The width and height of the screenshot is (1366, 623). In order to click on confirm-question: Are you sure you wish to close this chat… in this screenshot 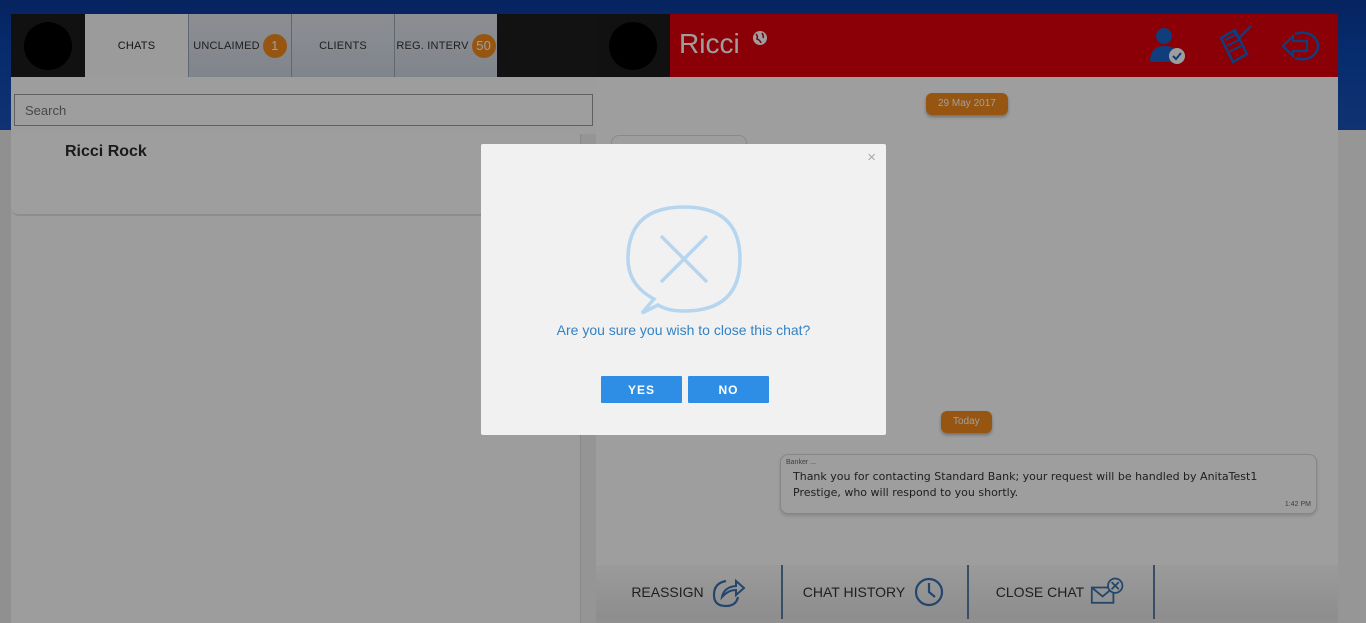, I will do `click(683, 330)`.